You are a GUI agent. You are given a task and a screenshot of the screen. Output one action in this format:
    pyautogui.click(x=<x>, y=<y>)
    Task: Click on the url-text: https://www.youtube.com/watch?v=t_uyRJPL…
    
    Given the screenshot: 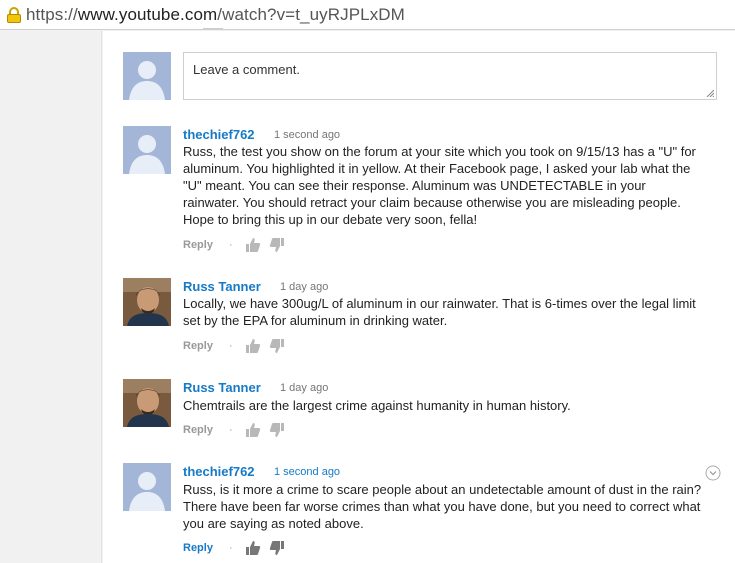 What is the action you would take?
    pyautogui.click(x=215, y=15)
    